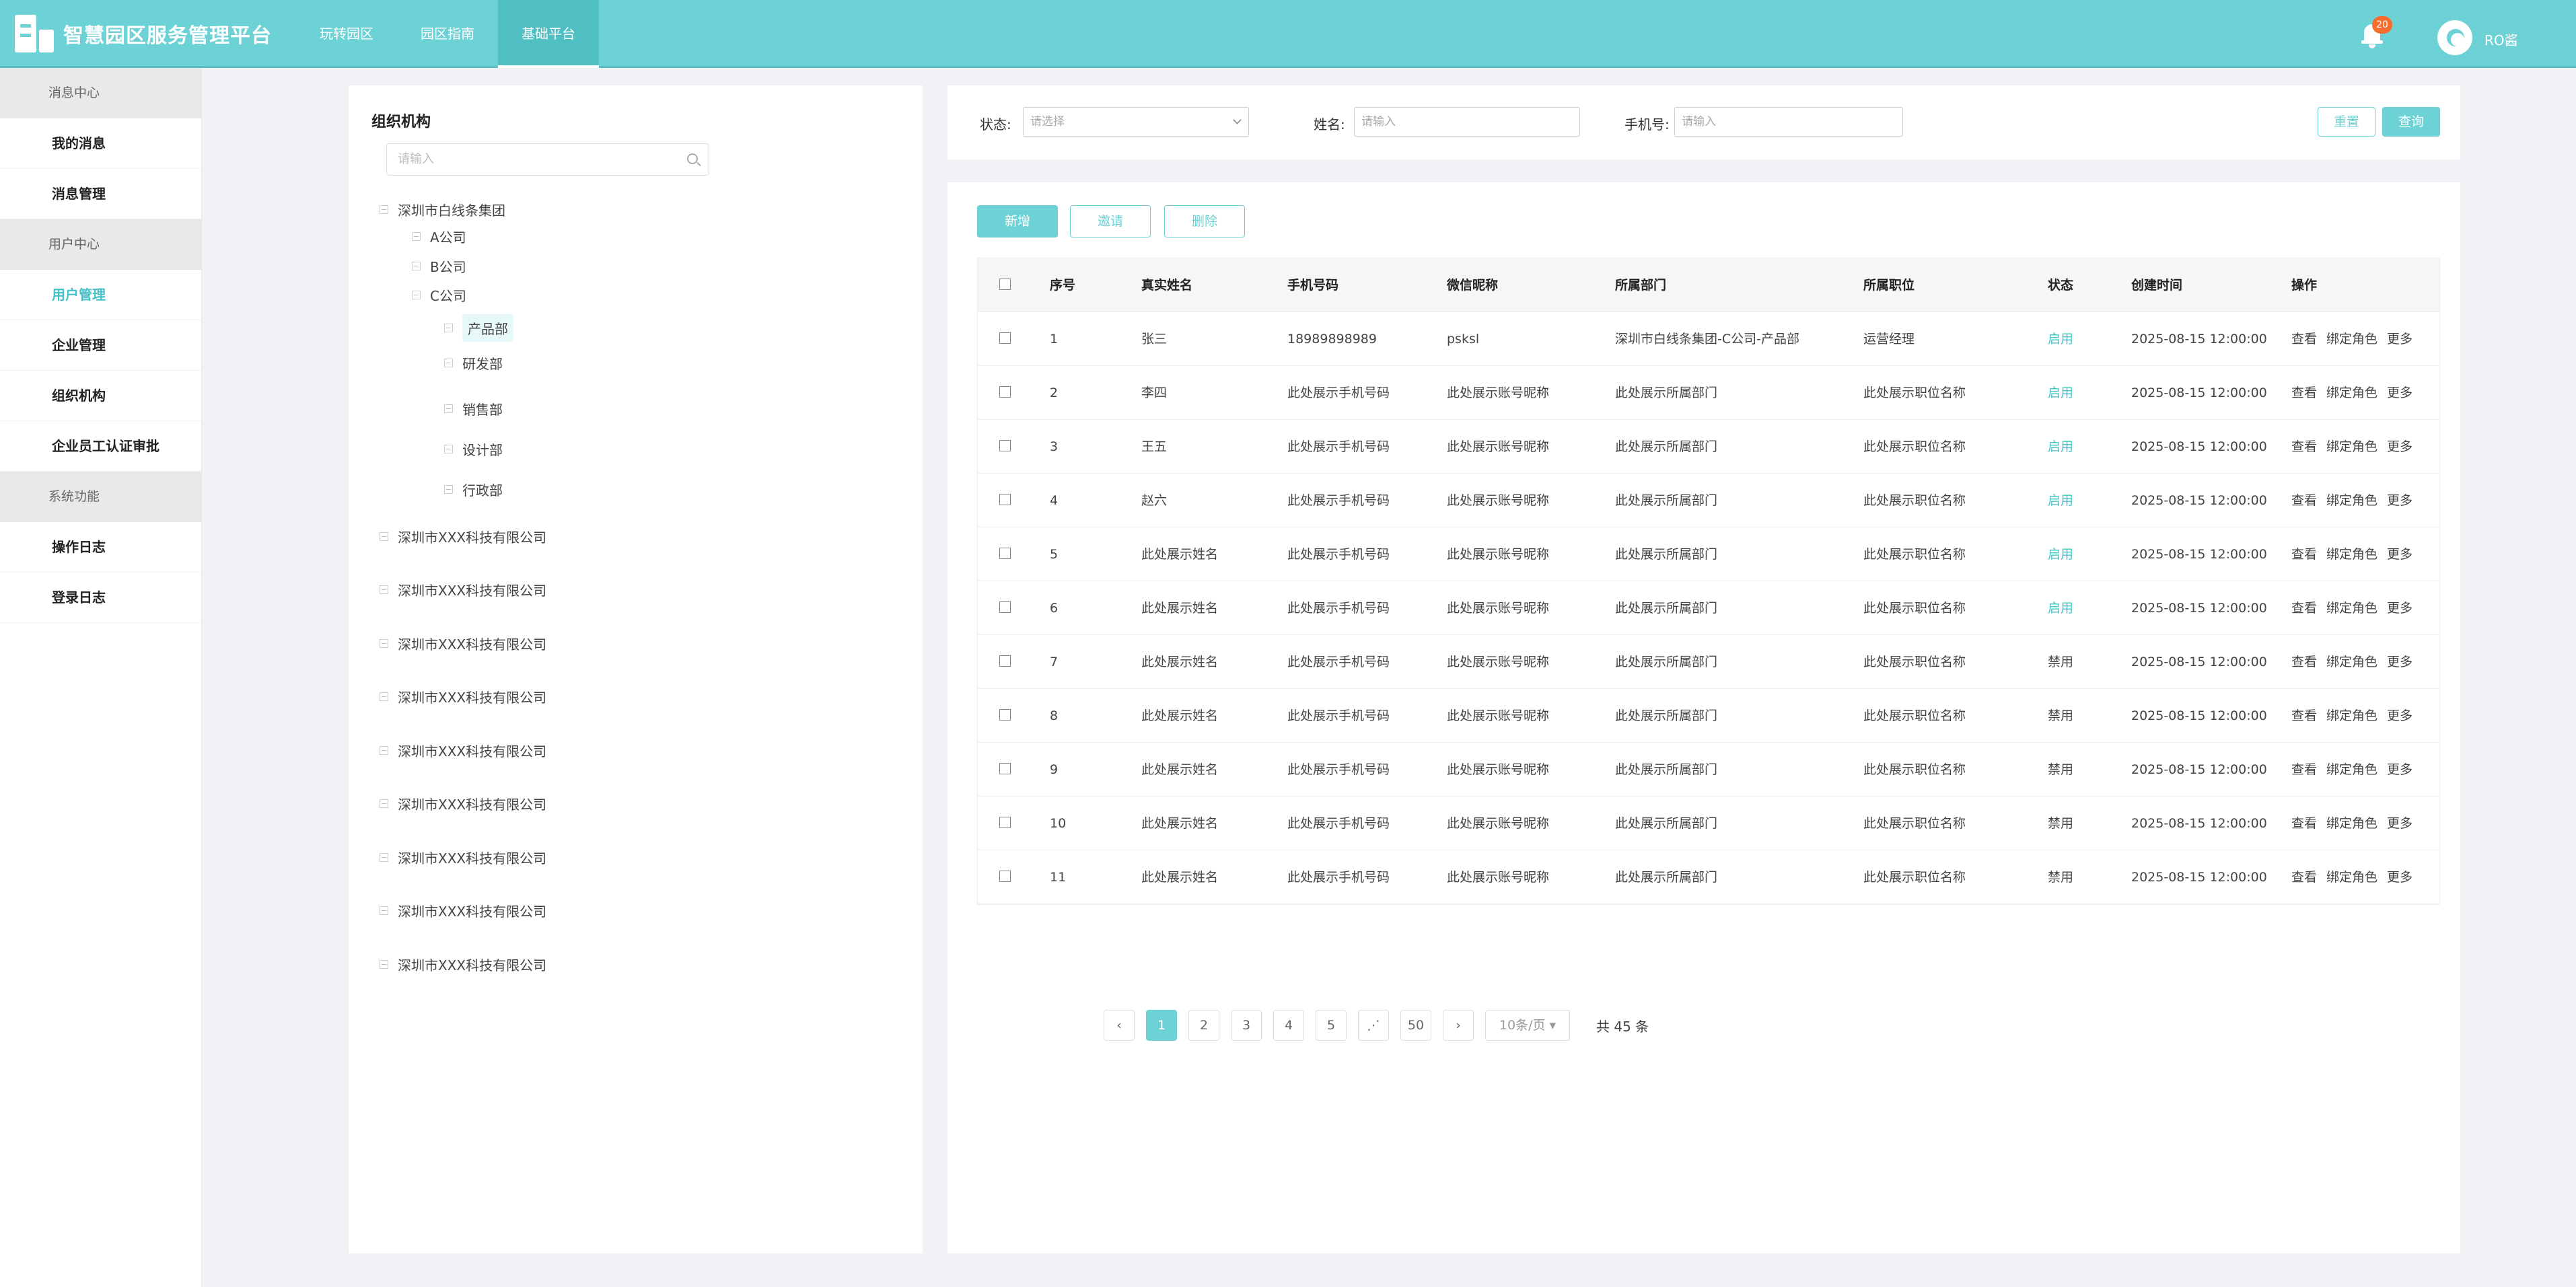 The image size is (2576, 1287). I want to click on tree-node-company: A公司, so click(439, 236).